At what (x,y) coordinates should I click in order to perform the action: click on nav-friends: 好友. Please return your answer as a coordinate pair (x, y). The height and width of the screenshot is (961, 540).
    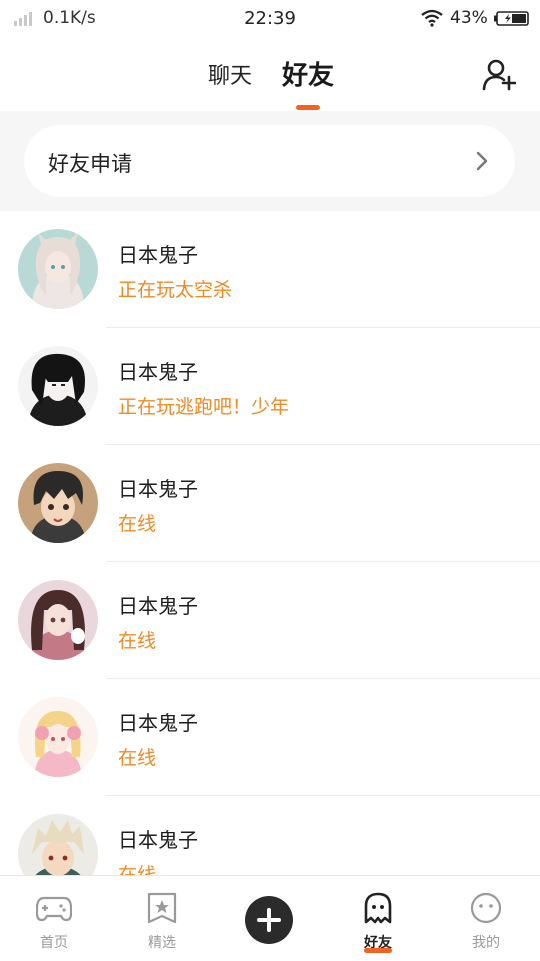
    Looking at the image, I should click on (378, 918).